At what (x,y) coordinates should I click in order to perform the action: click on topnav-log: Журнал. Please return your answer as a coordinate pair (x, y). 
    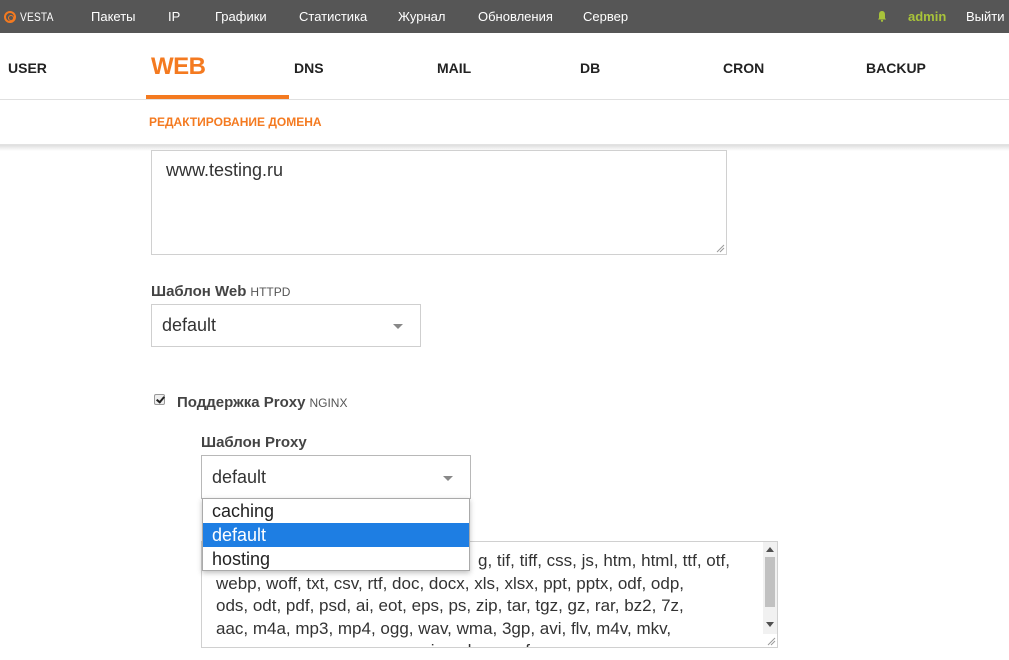
    Looking at the image, I should click on (421, 16).